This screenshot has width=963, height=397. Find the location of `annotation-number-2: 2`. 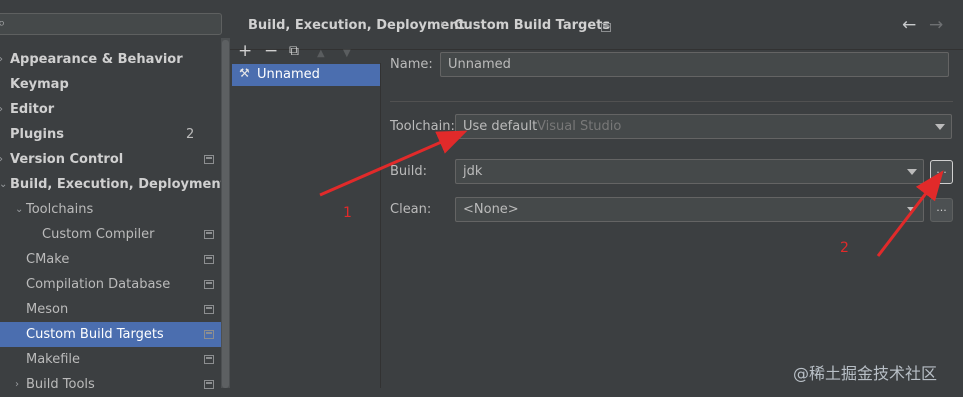

annotation-number-2: 2 is located at coordinates (844, 248).